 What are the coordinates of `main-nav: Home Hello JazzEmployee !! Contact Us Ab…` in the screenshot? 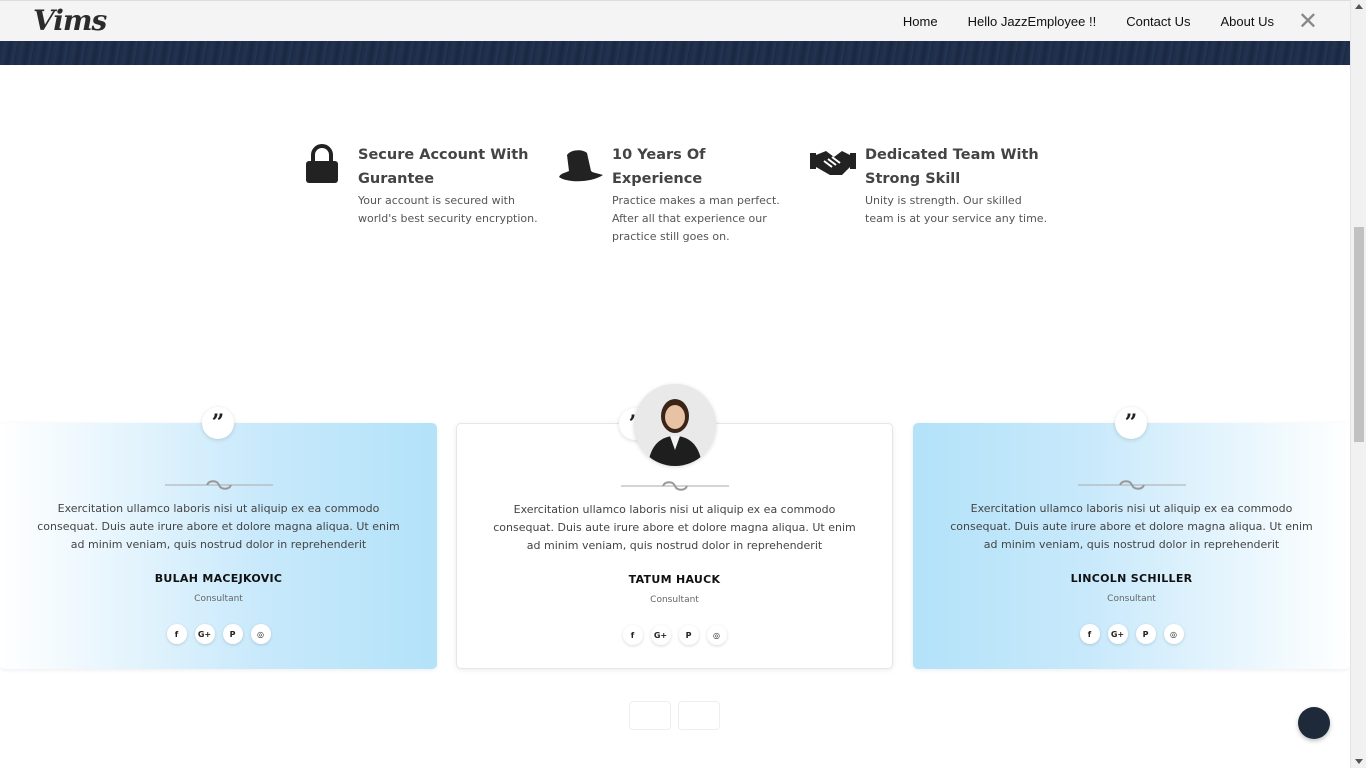 It's located at (1073, 21).